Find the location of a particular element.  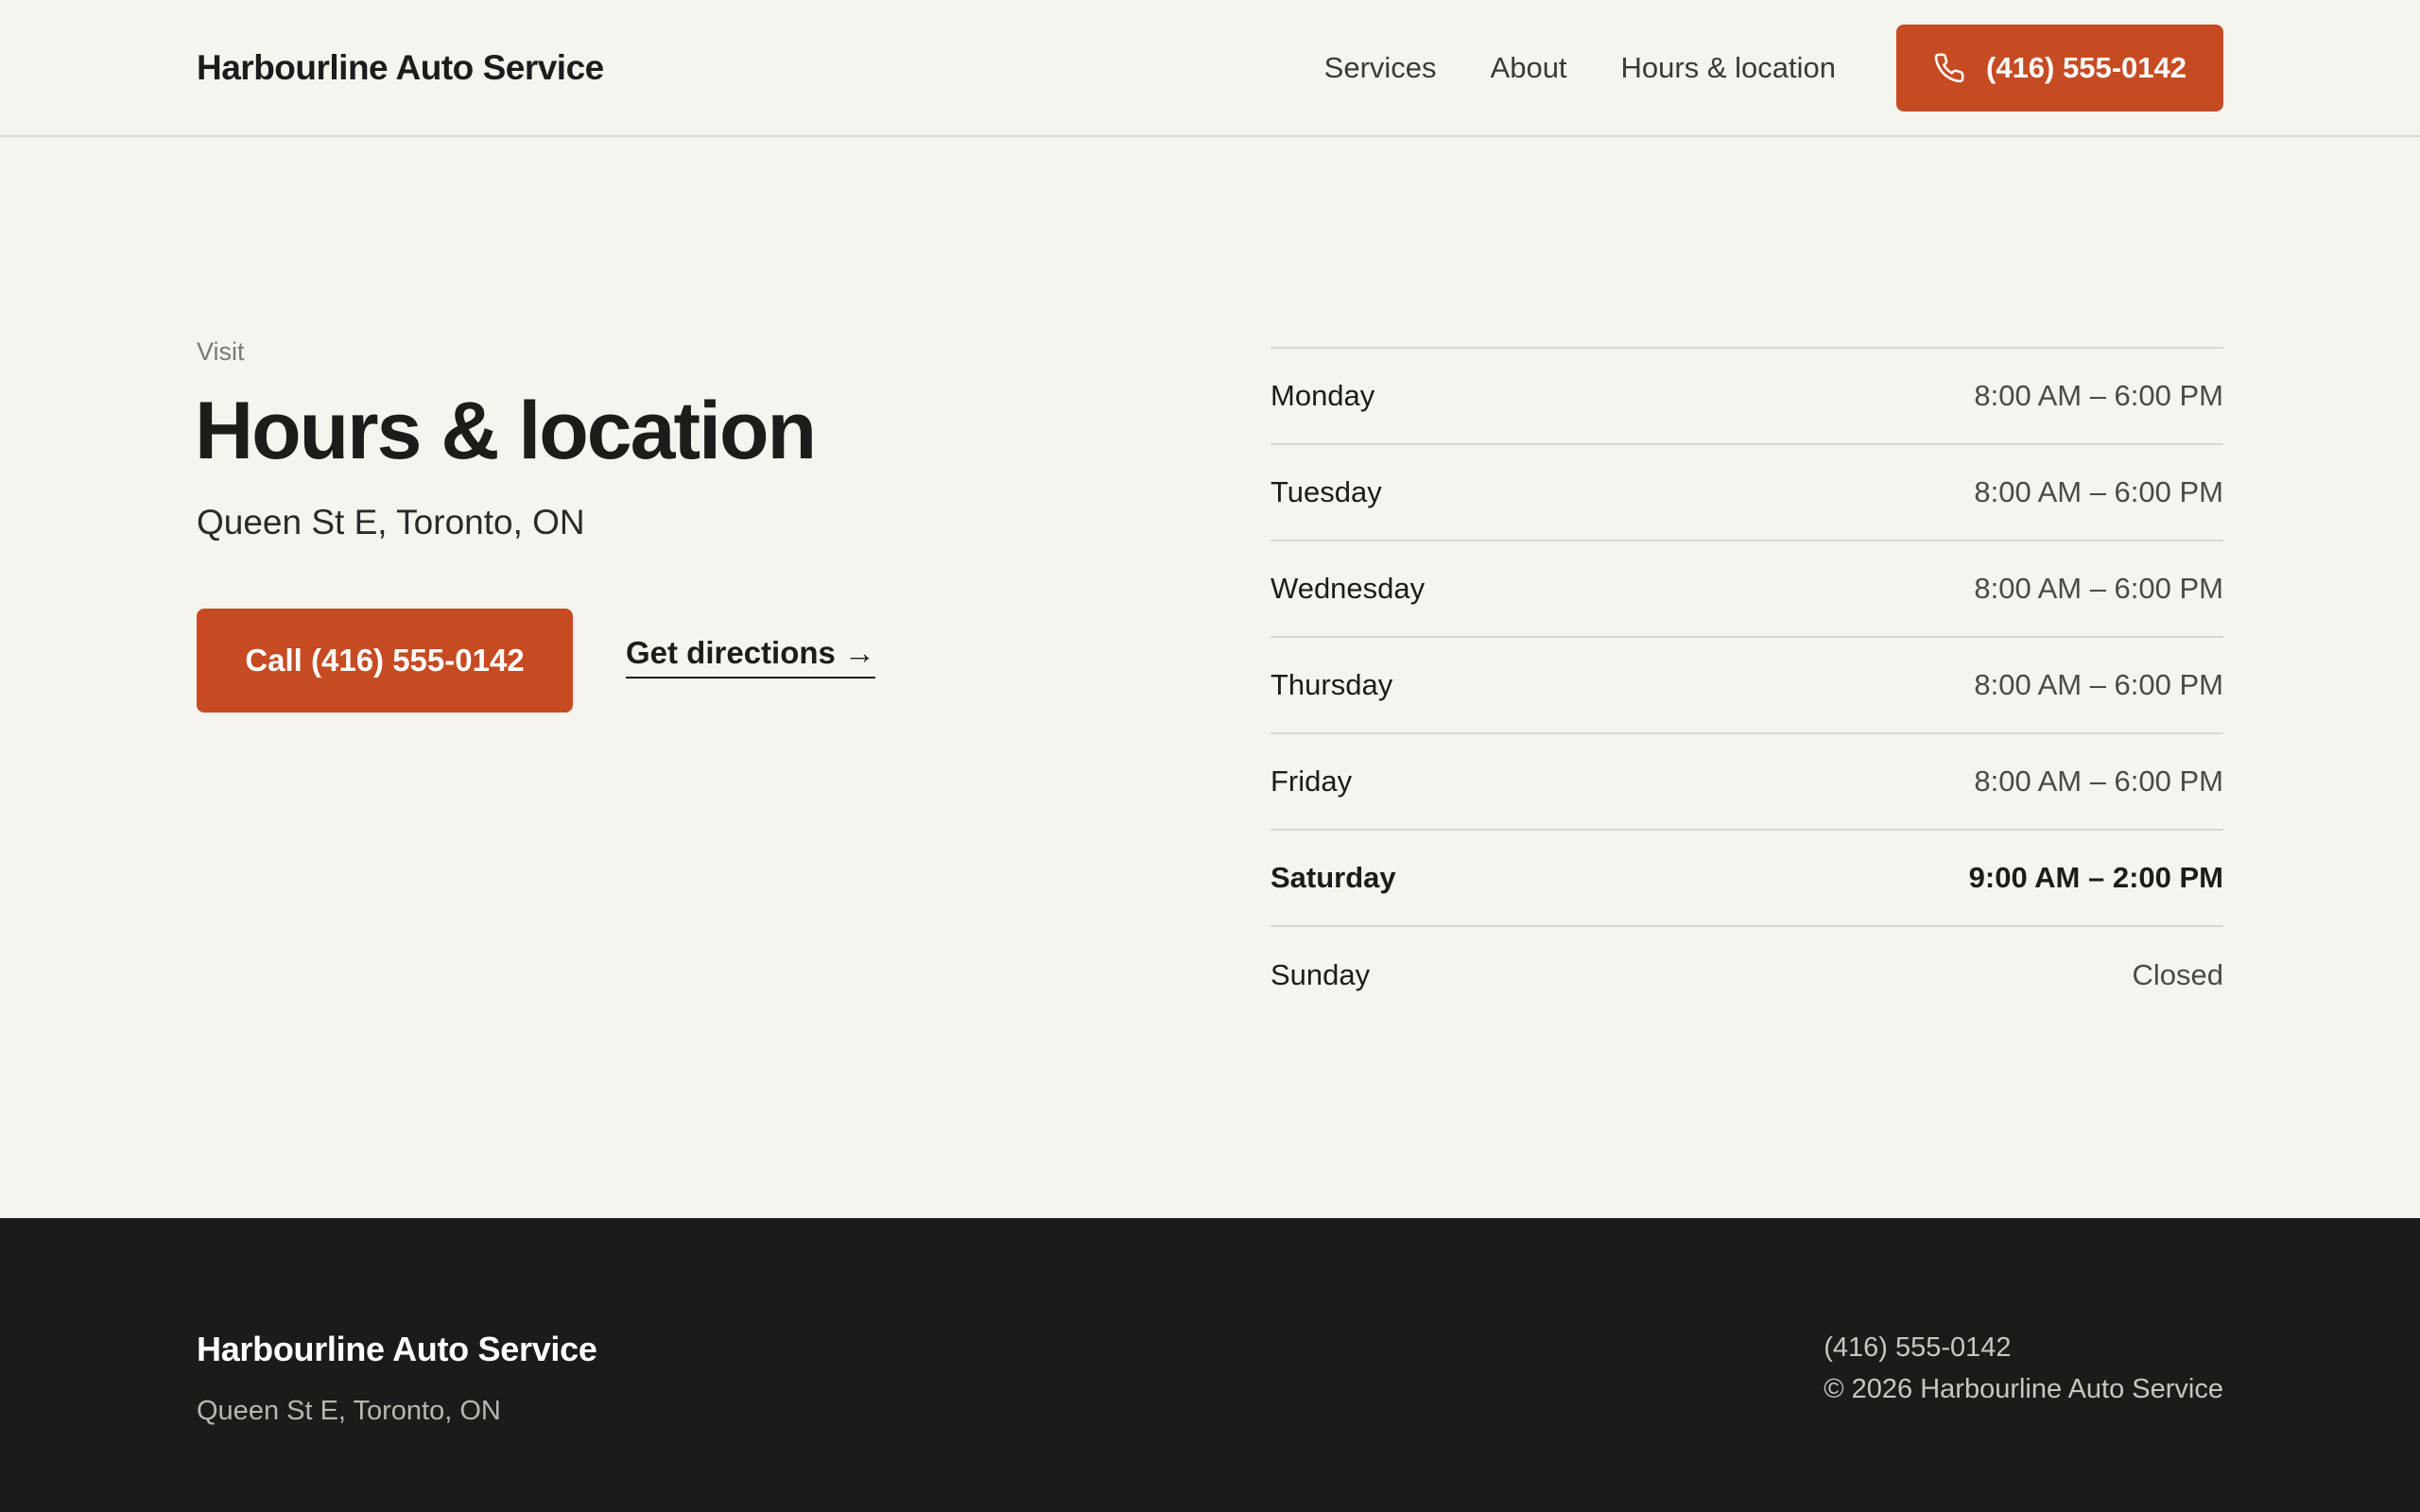

hours-row-tuesday: Tuesday 8:00 AM – 6:00 PM is located at coordinates (1746, 493).